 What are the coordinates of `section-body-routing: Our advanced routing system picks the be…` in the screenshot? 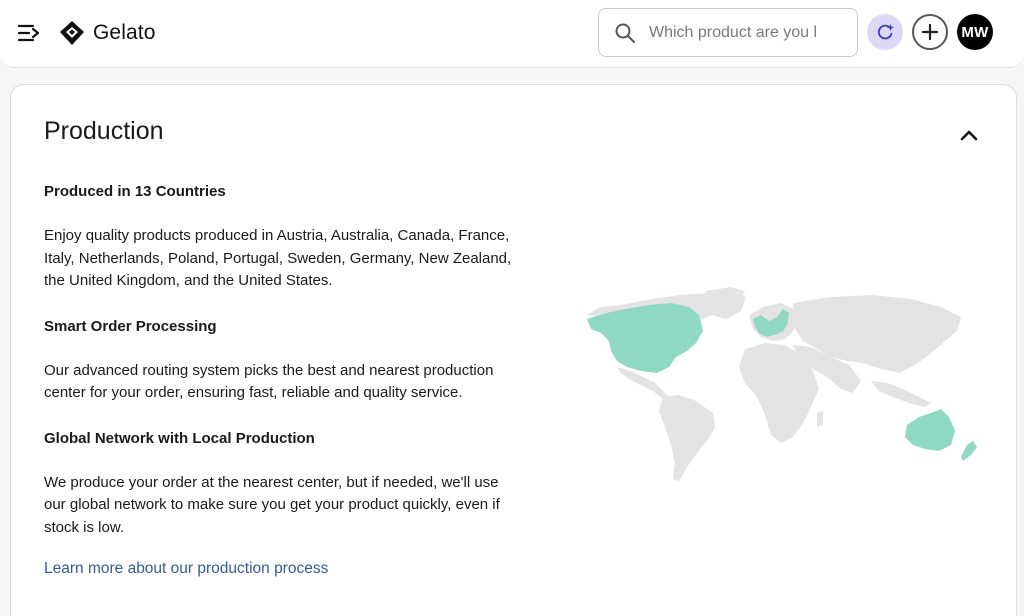 It's located at (269, 381).